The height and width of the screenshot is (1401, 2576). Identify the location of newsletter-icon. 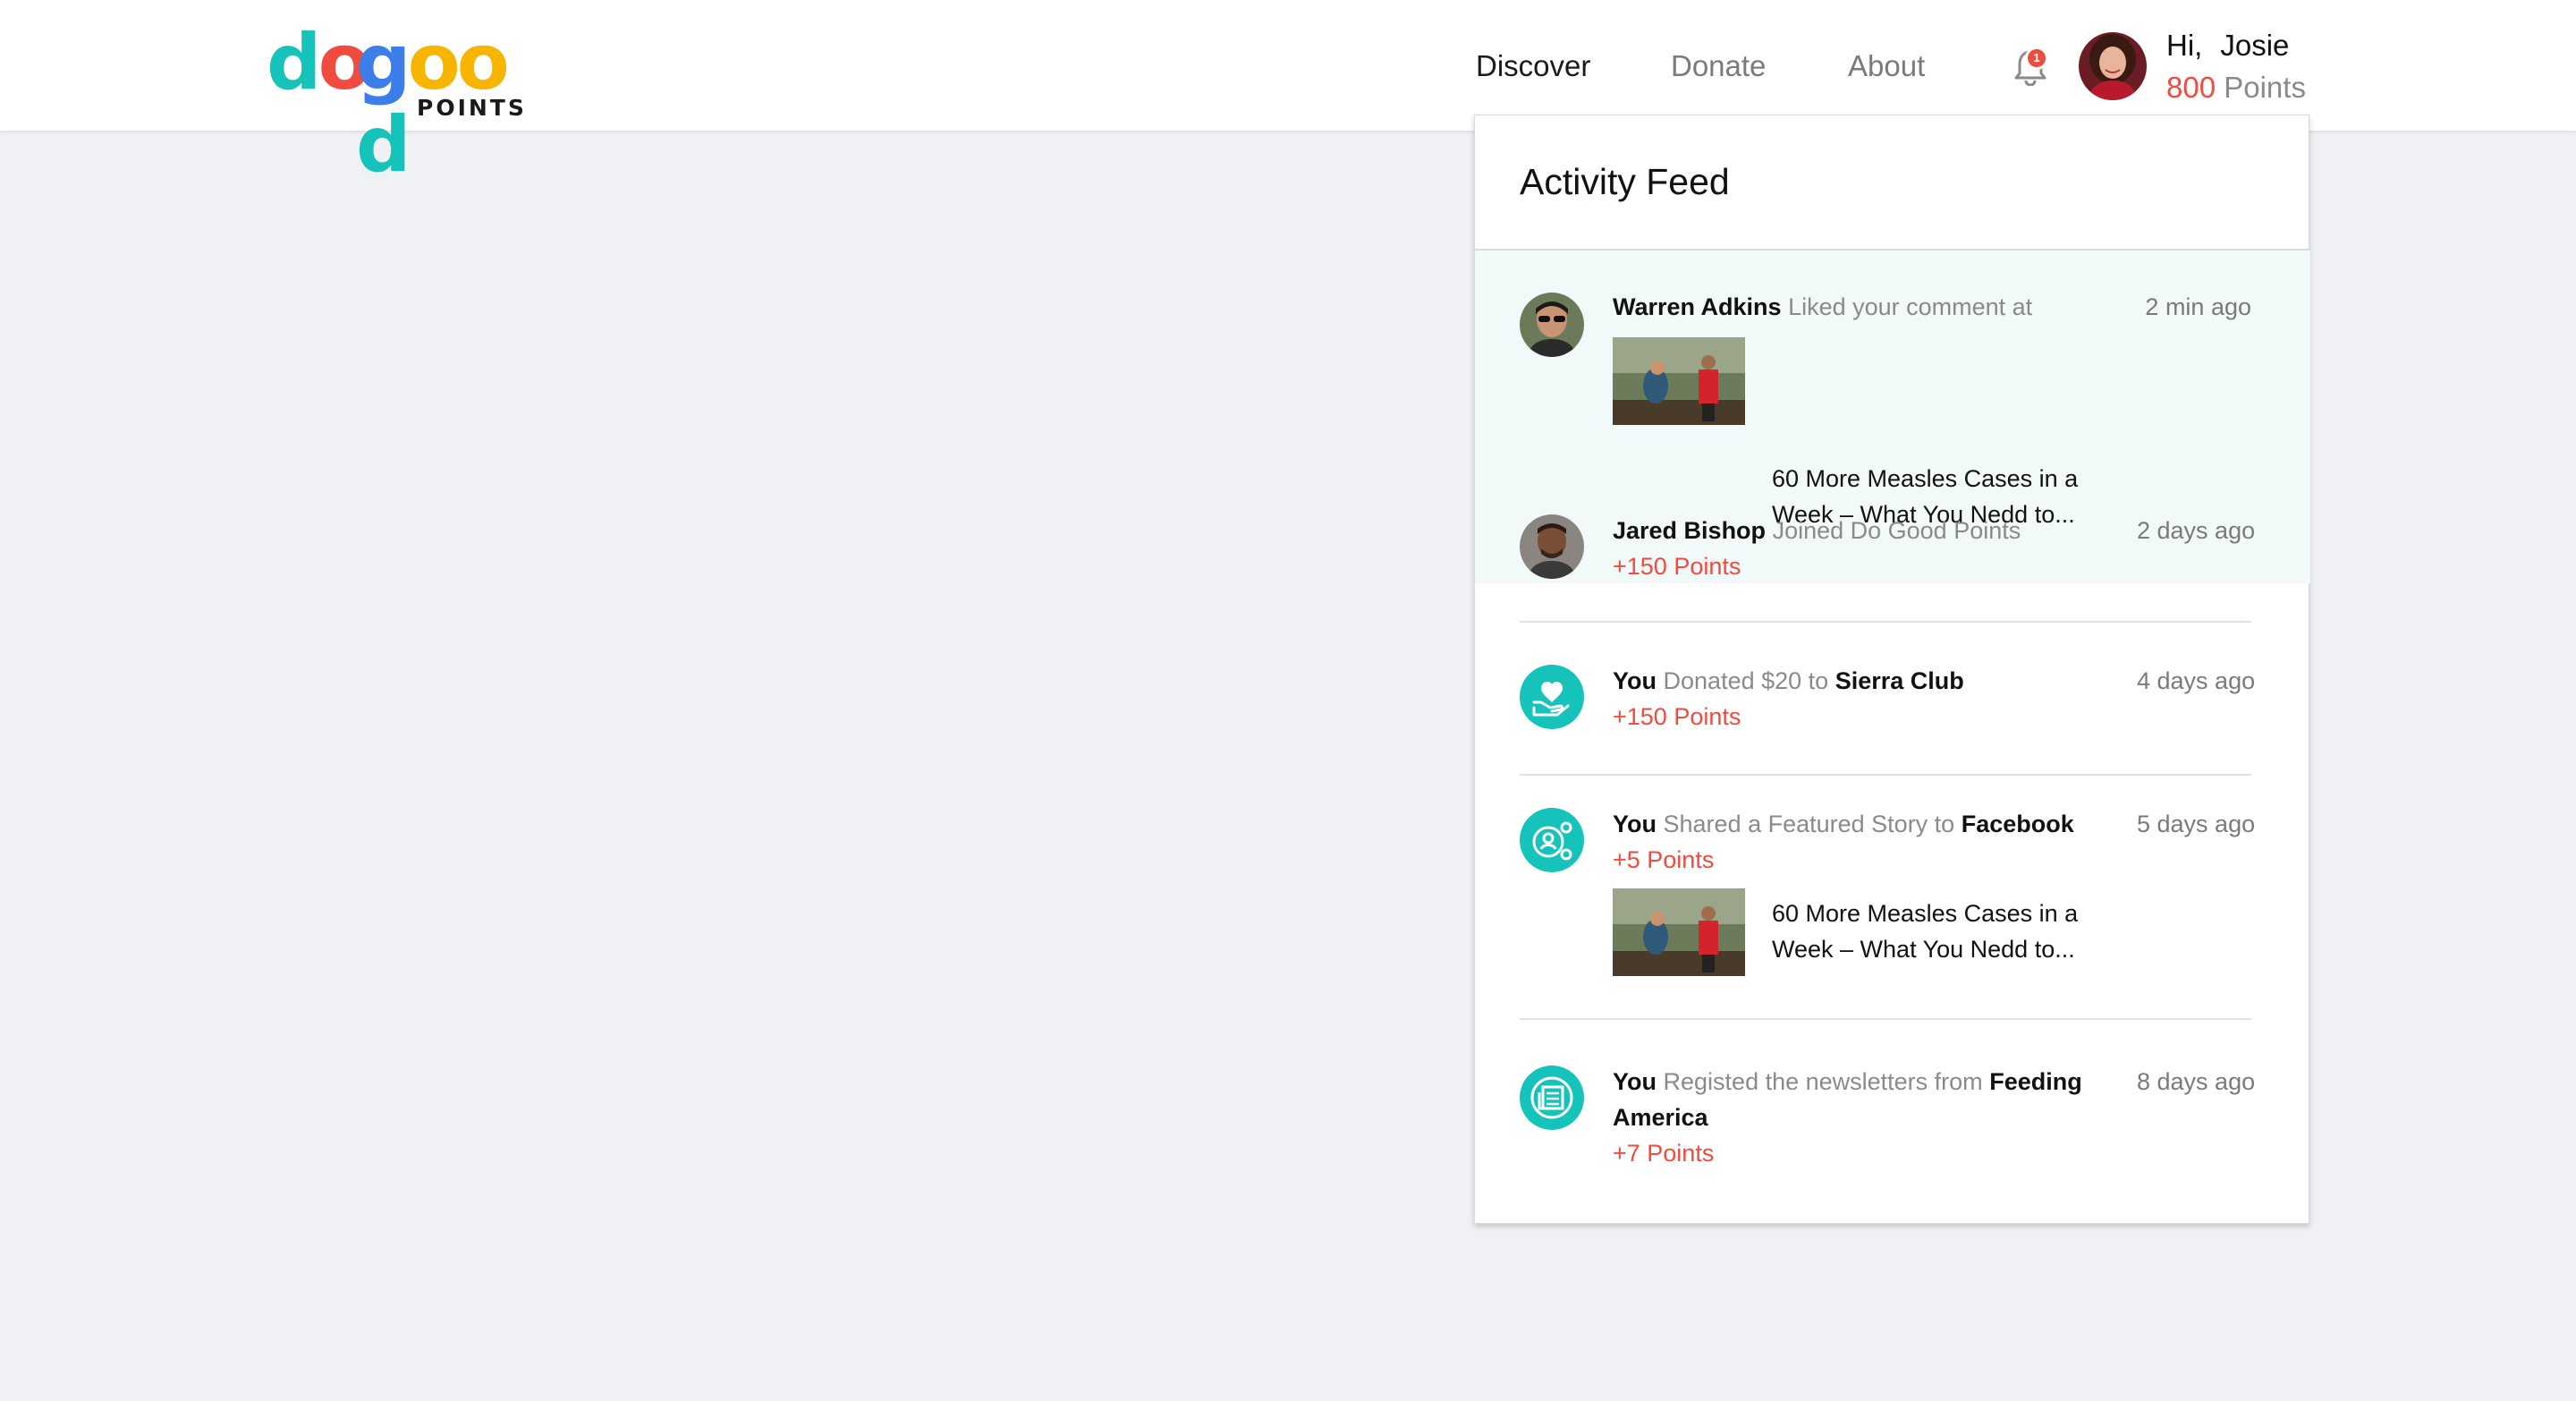
(1552, 1098).